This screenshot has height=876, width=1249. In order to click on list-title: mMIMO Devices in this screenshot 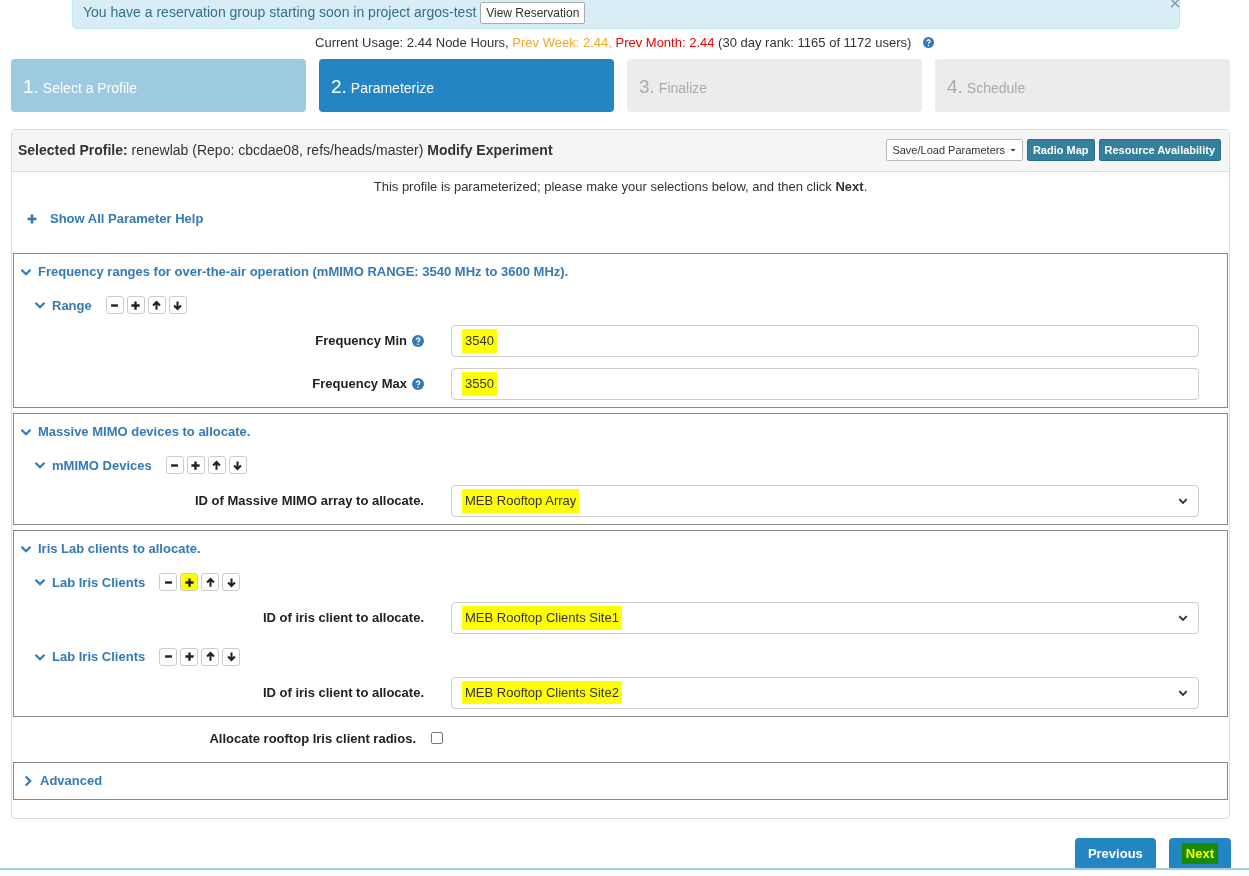, I will do `click(102, 465)`.